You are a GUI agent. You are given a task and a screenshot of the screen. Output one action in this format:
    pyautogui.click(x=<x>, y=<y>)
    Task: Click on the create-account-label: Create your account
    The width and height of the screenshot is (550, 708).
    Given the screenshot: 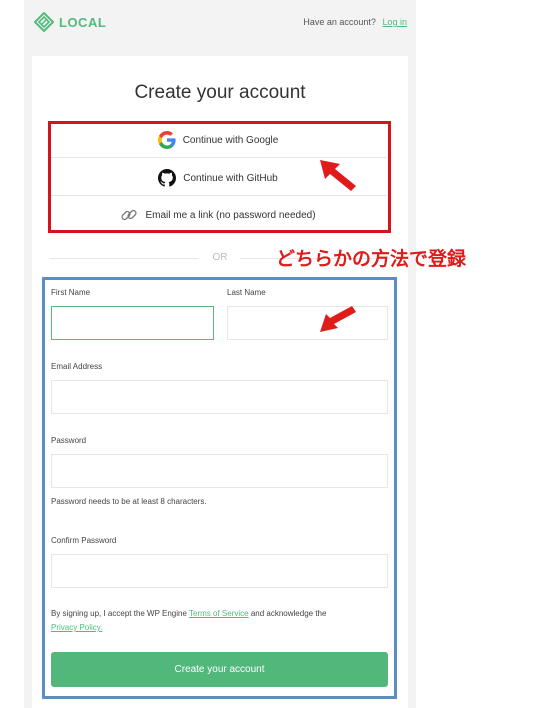 What is the action you would take?
    pyautogui.click(x=219, y=669)
    